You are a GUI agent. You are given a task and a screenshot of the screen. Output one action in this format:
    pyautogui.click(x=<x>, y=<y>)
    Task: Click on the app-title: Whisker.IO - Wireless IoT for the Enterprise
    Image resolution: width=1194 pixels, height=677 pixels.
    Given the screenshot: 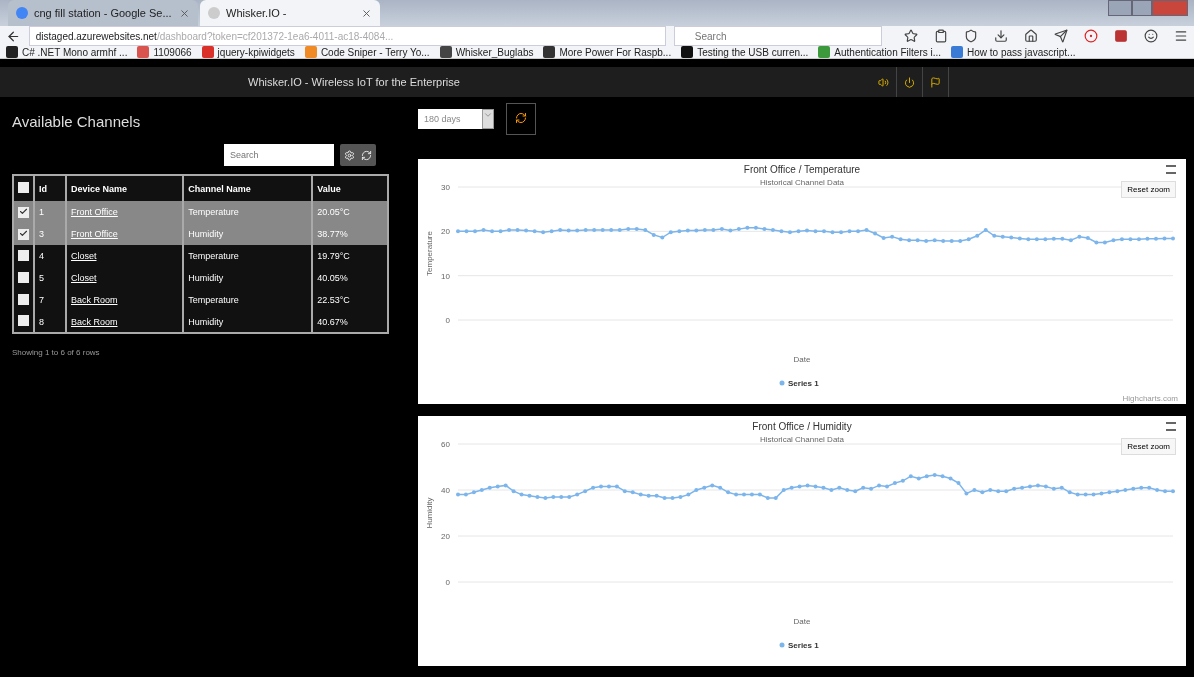 What is the action you would take?
    pyautogui.click(x=354, y=82)
    